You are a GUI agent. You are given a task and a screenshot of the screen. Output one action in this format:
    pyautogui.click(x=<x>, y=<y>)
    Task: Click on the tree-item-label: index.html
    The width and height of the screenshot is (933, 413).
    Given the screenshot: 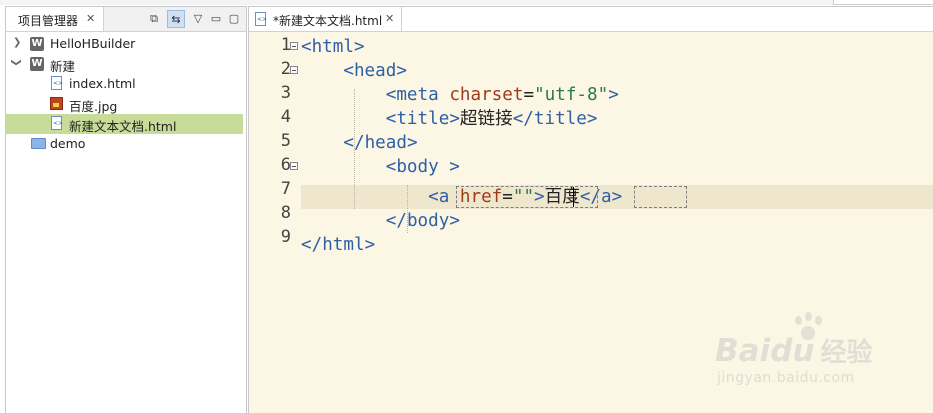 What is the action you would take?
    pyautogui.click(x=102, y=83)
    